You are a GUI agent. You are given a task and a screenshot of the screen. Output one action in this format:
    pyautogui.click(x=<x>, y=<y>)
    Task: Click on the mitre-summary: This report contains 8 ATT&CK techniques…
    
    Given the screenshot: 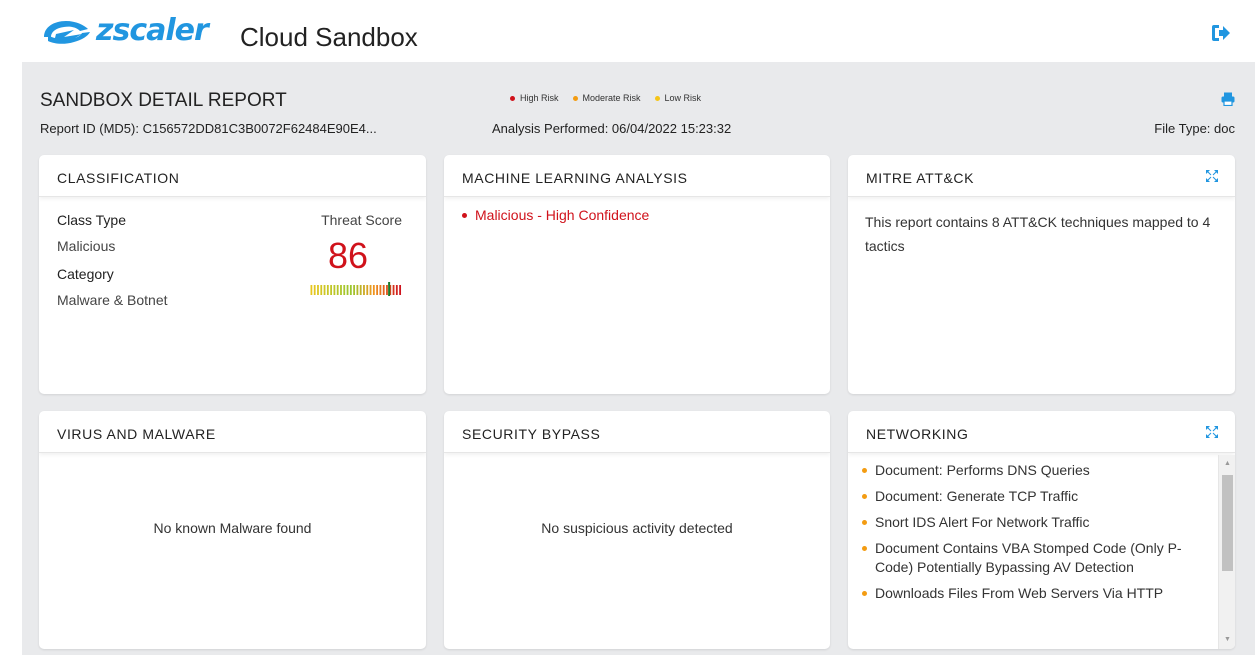 What is the action you would take?
    pyautogui.click(x=1038, y=234)
    